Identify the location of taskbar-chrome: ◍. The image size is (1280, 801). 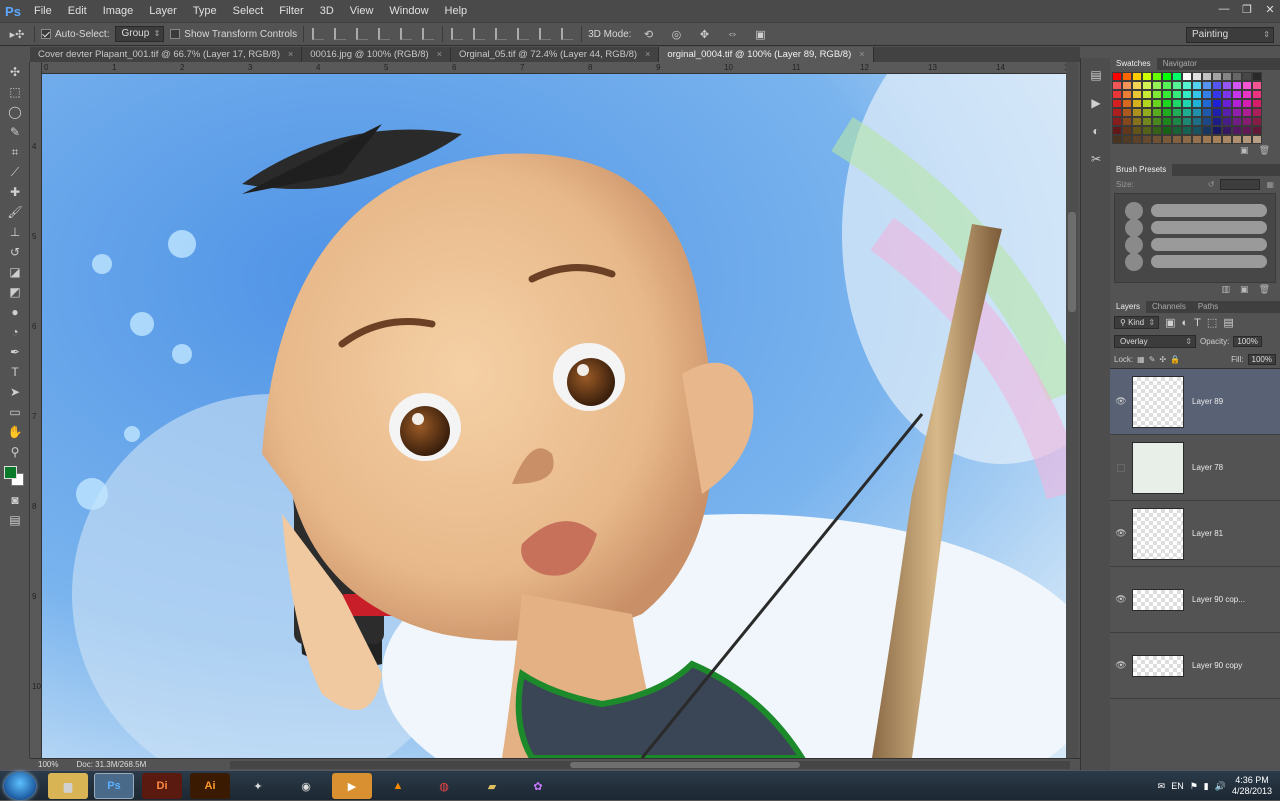
(444, 786).